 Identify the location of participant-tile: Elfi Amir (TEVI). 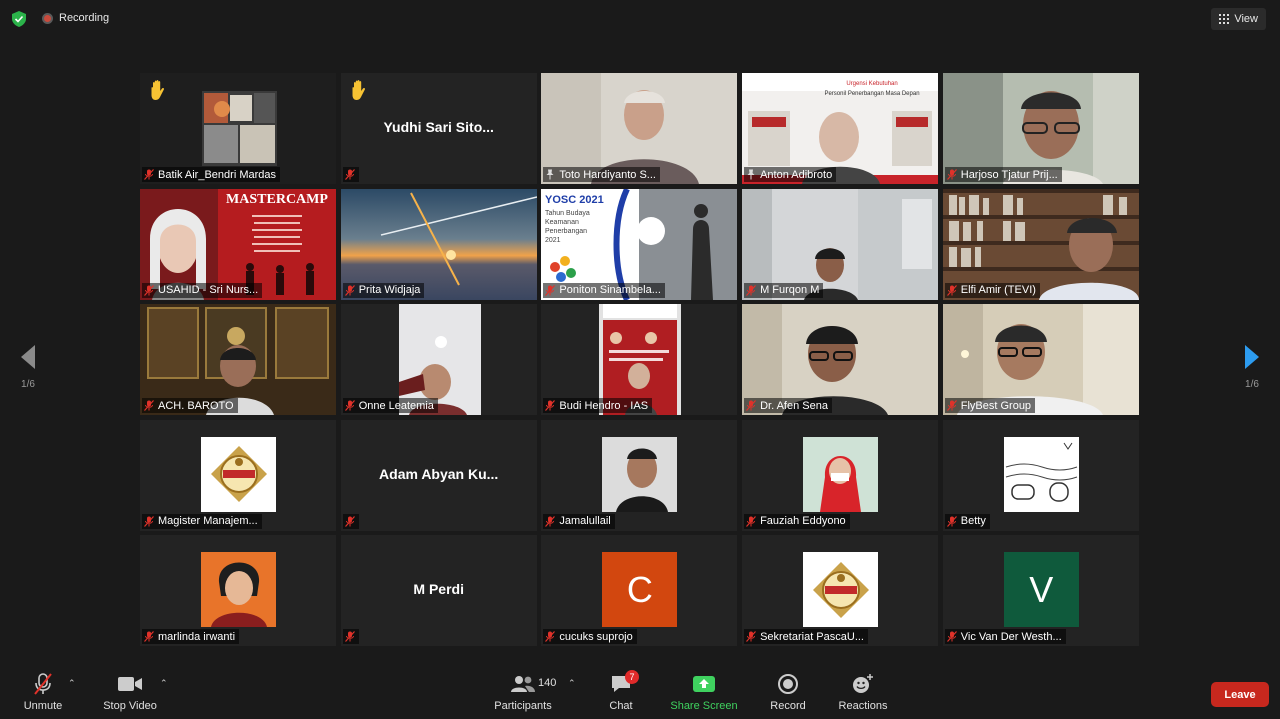
(1040, 244).